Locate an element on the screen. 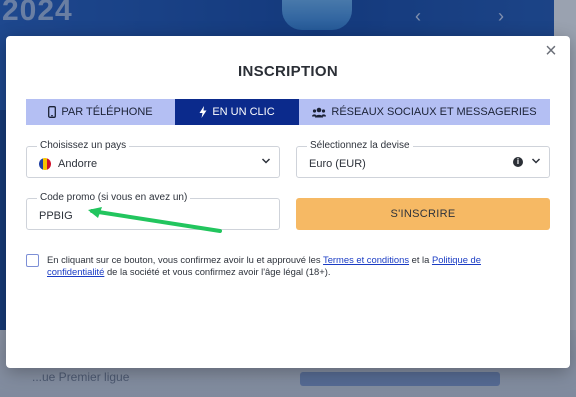  tab-social: RÉSEAUX SOCIAUX ET MESSAGERIES is located at coordinates (424, 112).